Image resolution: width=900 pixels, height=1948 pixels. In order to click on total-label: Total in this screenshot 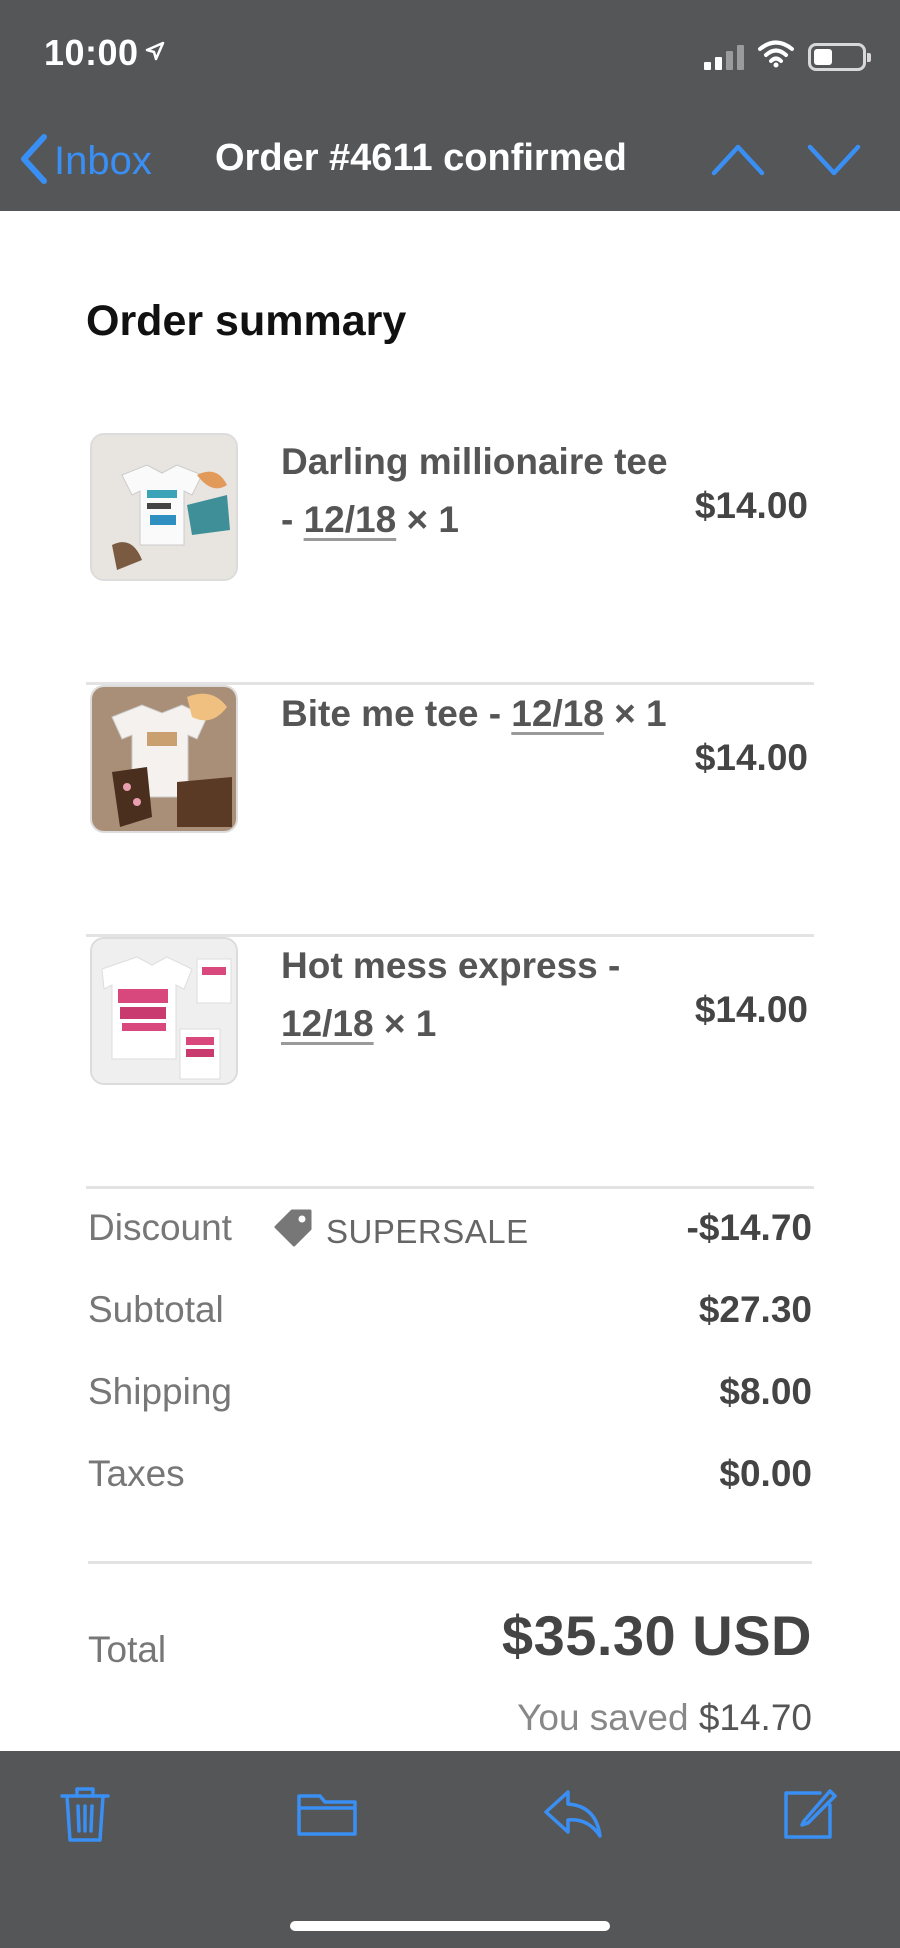, I will do `click(127, 1649)`.